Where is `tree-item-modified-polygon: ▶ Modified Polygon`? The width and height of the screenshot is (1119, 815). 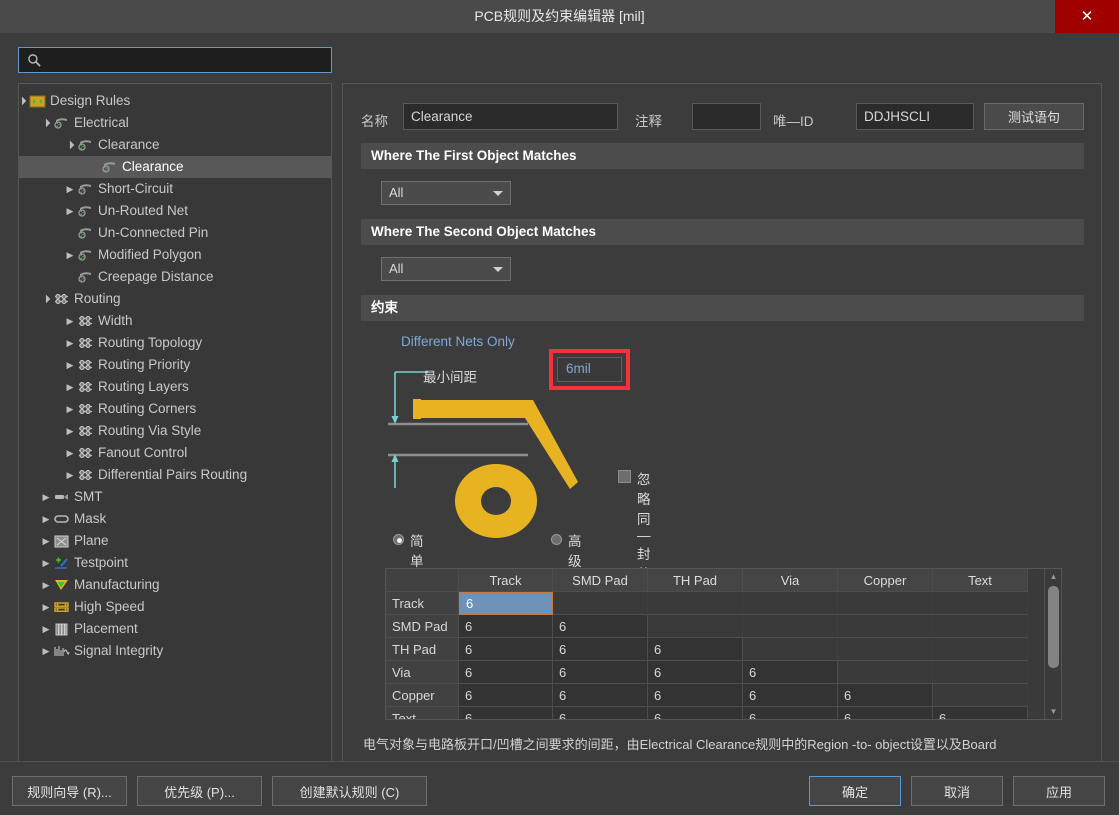
tree-item-modified-polygon: ▶ Modified Polygon is located at coordinates (175, 255).